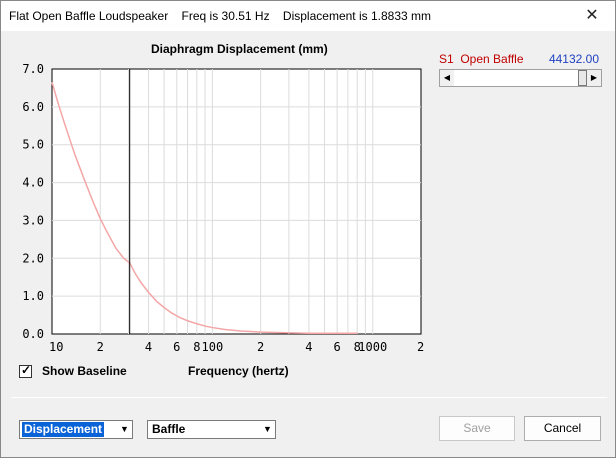 The image size is (616, 458). Describe the element at coordinates (573, 59) in the screenshot. I see `series-value: 44132.00` at that location.